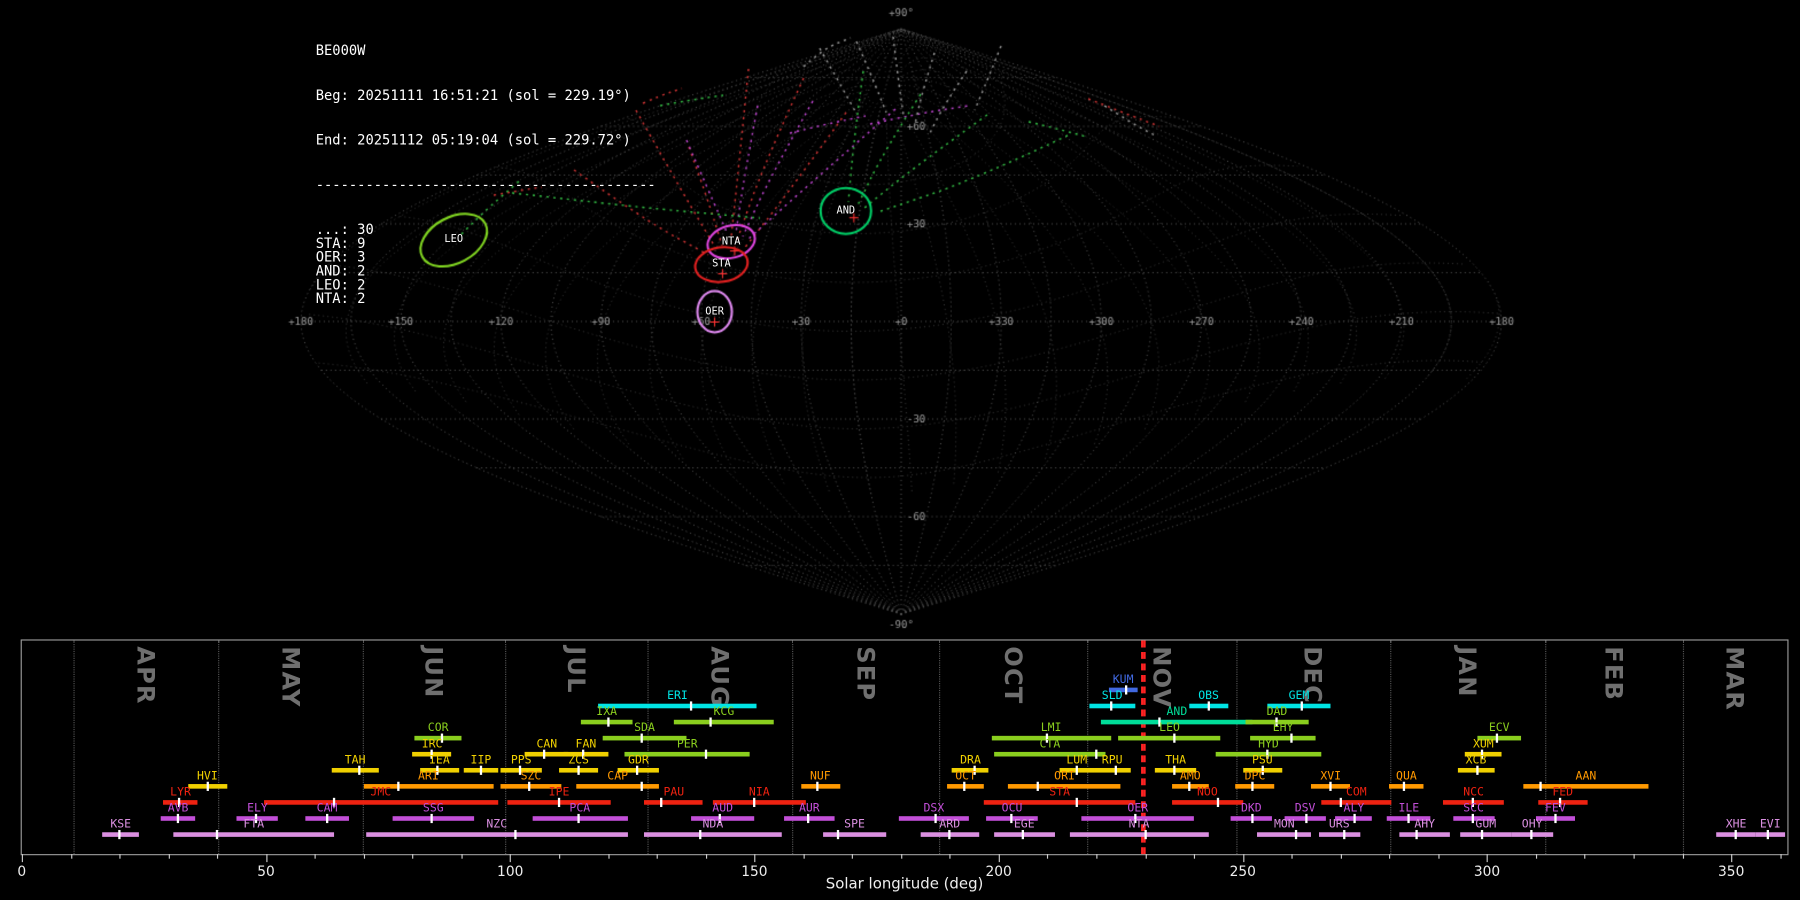  I want to click on shower-peak-SDA, so click(642, 738).